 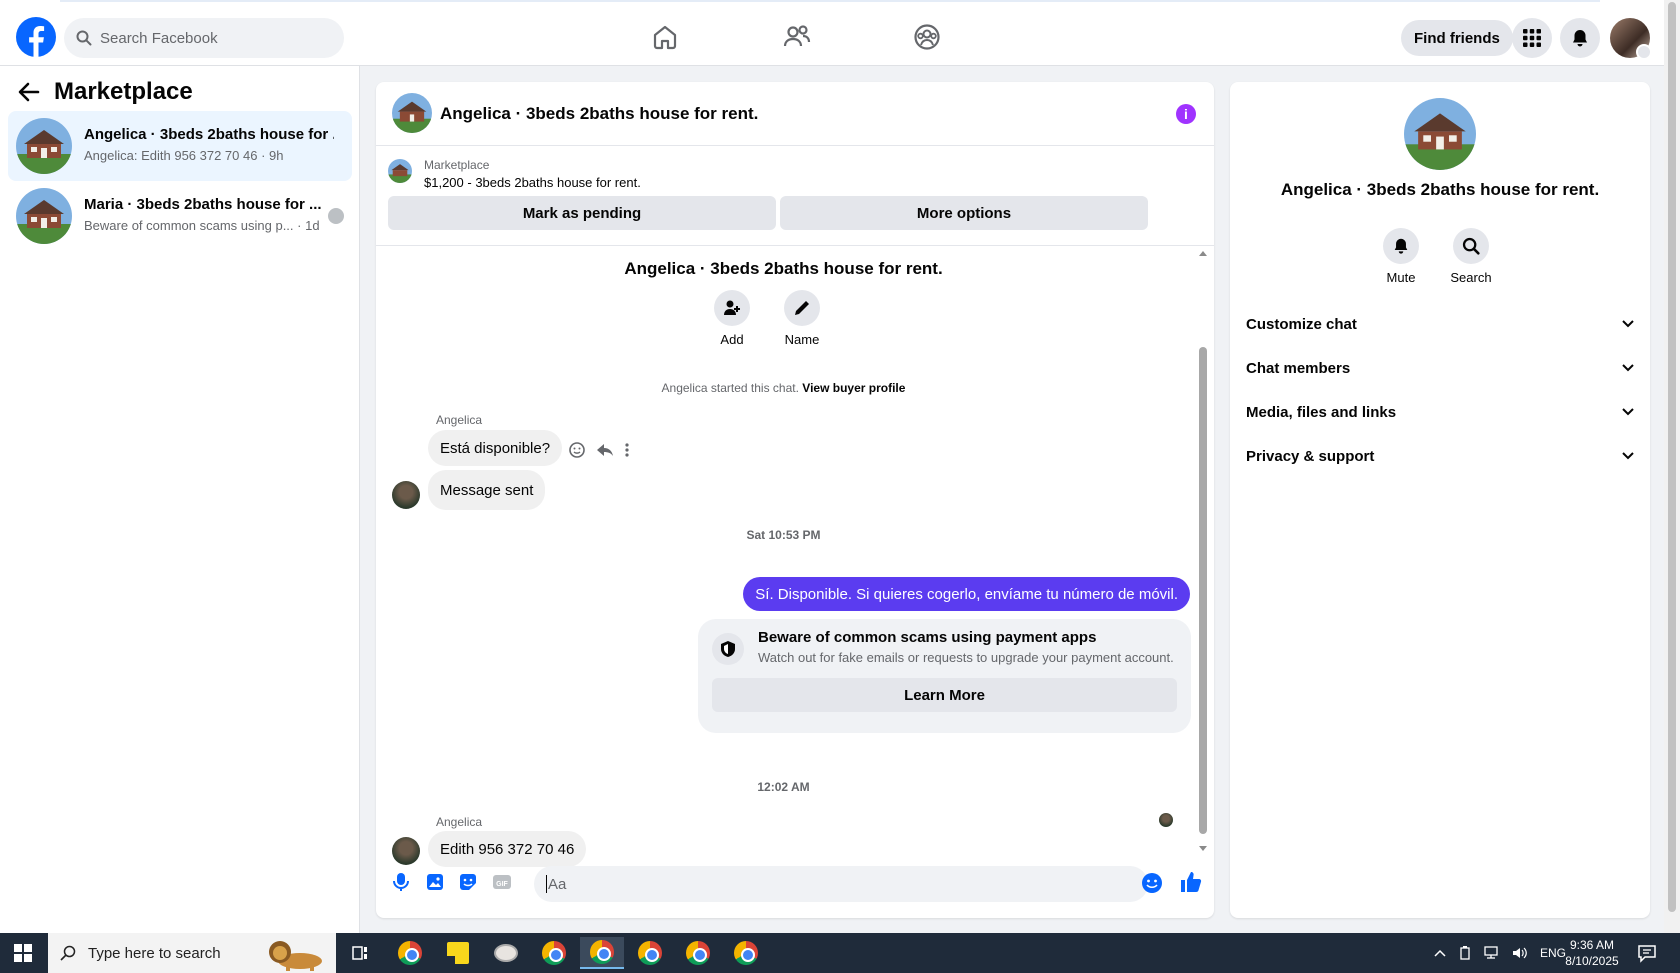 What do you see at coordinates (457, 165) in the screenshot?
I see `listing-source: Marketplace` at bounding box center [457, 165].